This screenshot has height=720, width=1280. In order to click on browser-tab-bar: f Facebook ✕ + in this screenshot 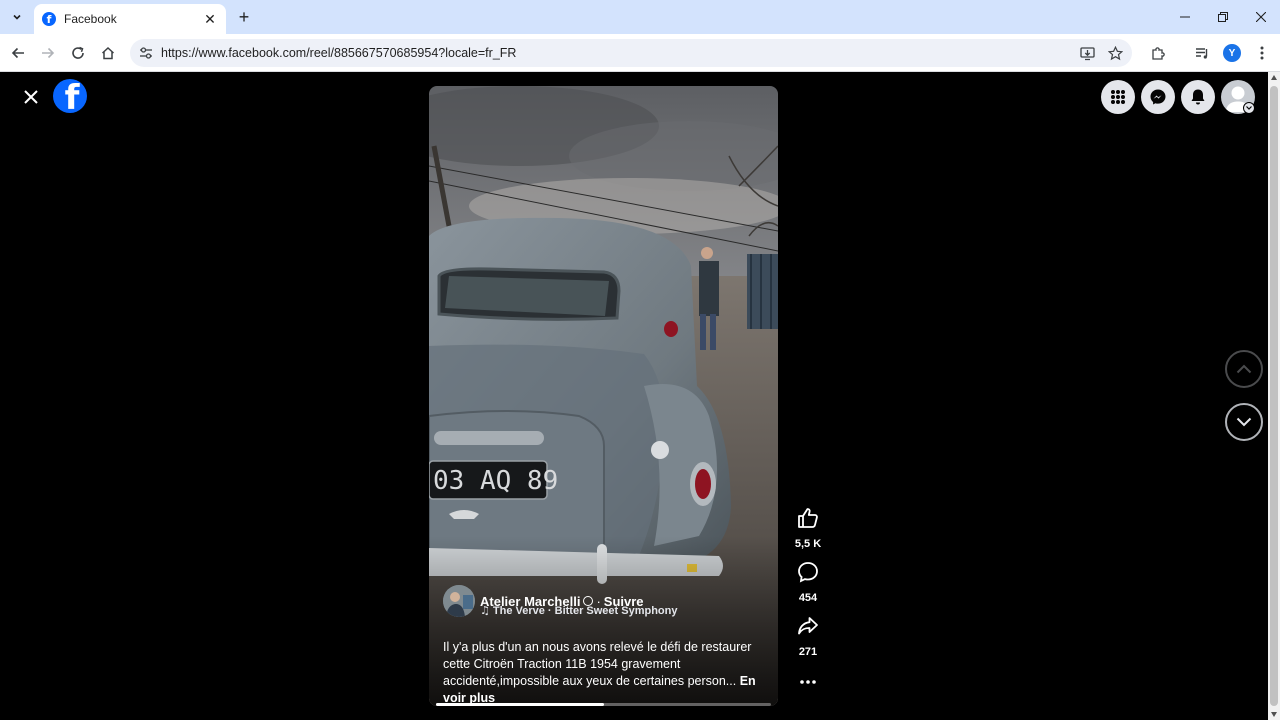, I will do `click(640, 17)`.